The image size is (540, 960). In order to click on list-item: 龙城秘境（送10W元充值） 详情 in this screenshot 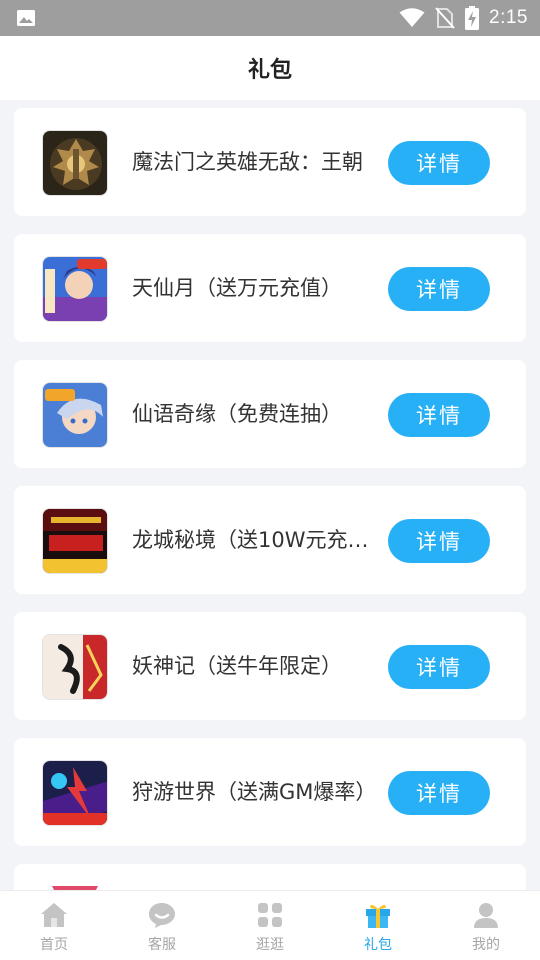, I will do `click(270, 540)`.